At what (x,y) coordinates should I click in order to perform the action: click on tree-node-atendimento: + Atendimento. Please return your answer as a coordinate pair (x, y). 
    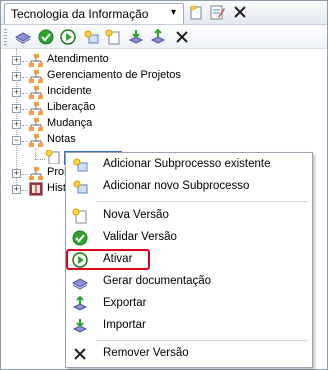
    Looking at the image, I should click on (101, 61).